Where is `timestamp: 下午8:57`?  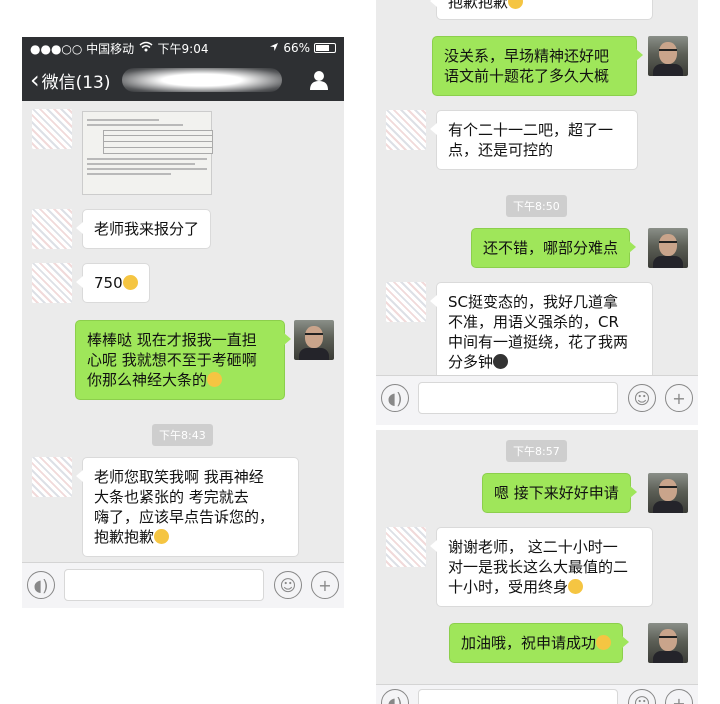
timestamp: 下午8:57 is located at coordinates (536, 451).